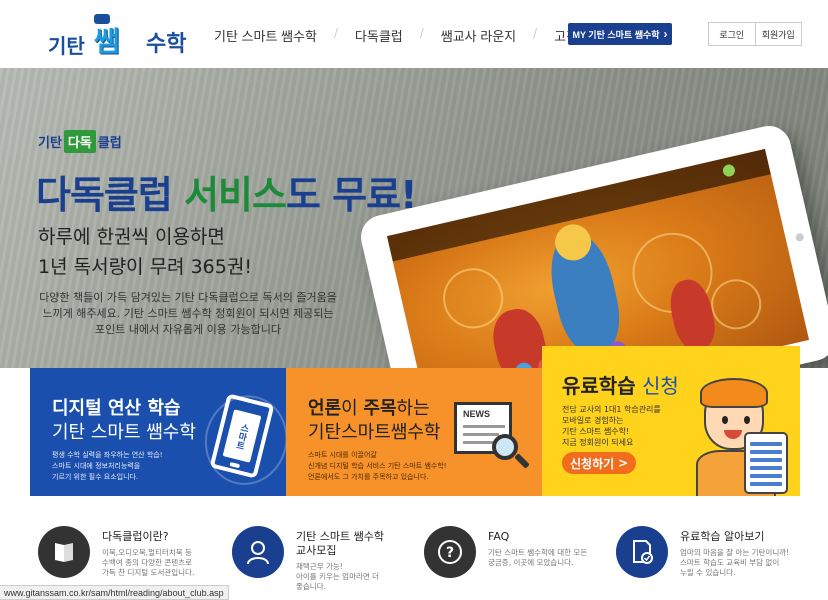 Image resolution: width=828 pixels, height=600 pixels. What do you see at coordinates (692, 314) in the screenshot?
I see `card-soldier-figure` at bounding box center [692, 314].